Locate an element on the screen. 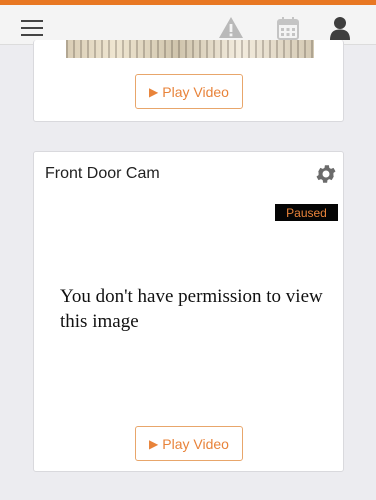 This screenshot has width=376, height=500. gear-icon is located at coordinates (326, 174).